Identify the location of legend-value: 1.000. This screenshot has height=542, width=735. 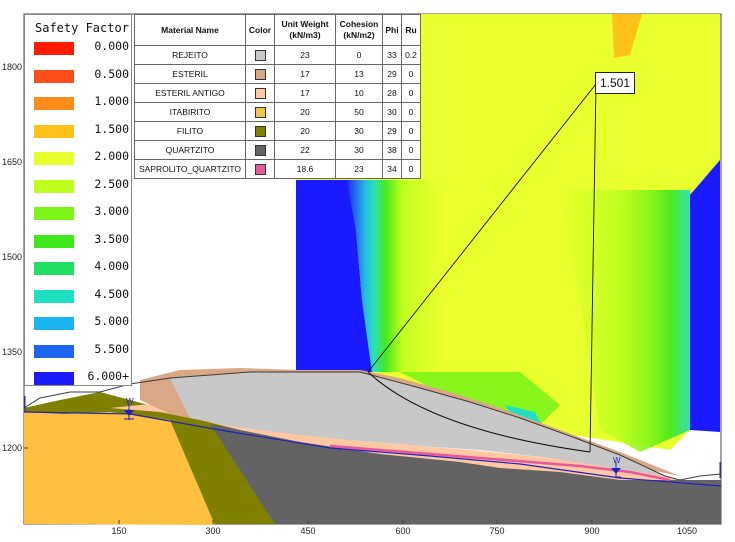
(111, 101).